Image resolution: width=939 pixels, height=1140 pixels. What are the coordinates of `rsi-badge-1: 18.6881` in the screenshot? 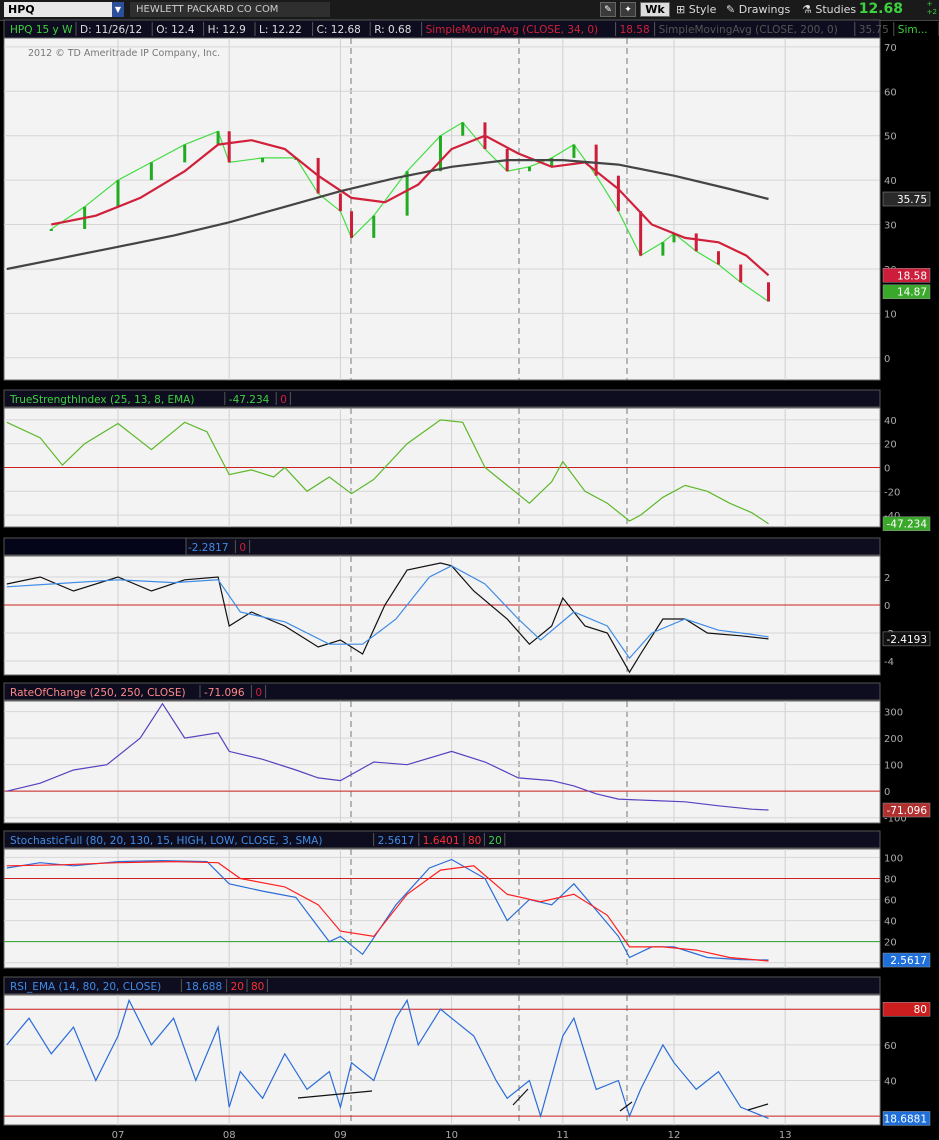 It's located at (905, 1119).